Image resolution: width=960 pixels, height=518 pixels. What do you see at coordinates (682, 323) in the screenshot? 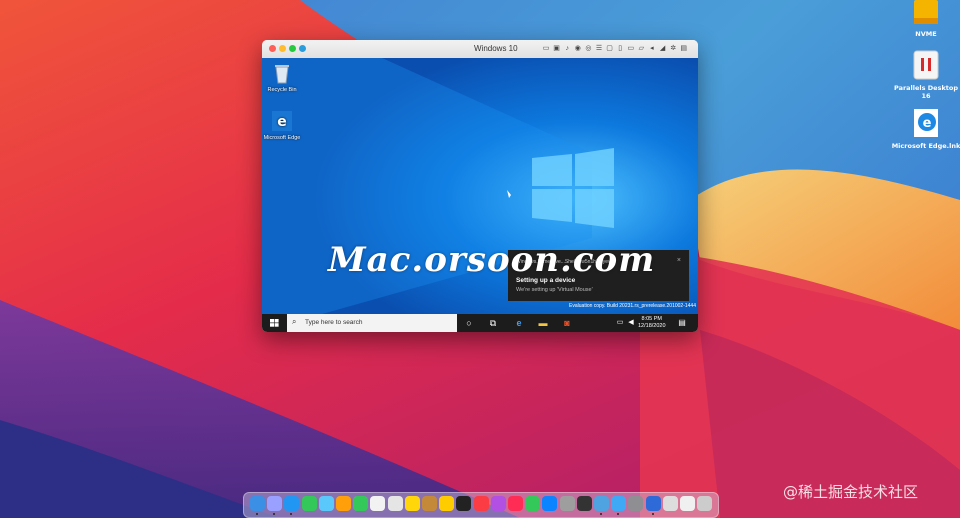
I see `notification-center-icon: ▤` at bounding box center [682, 323].